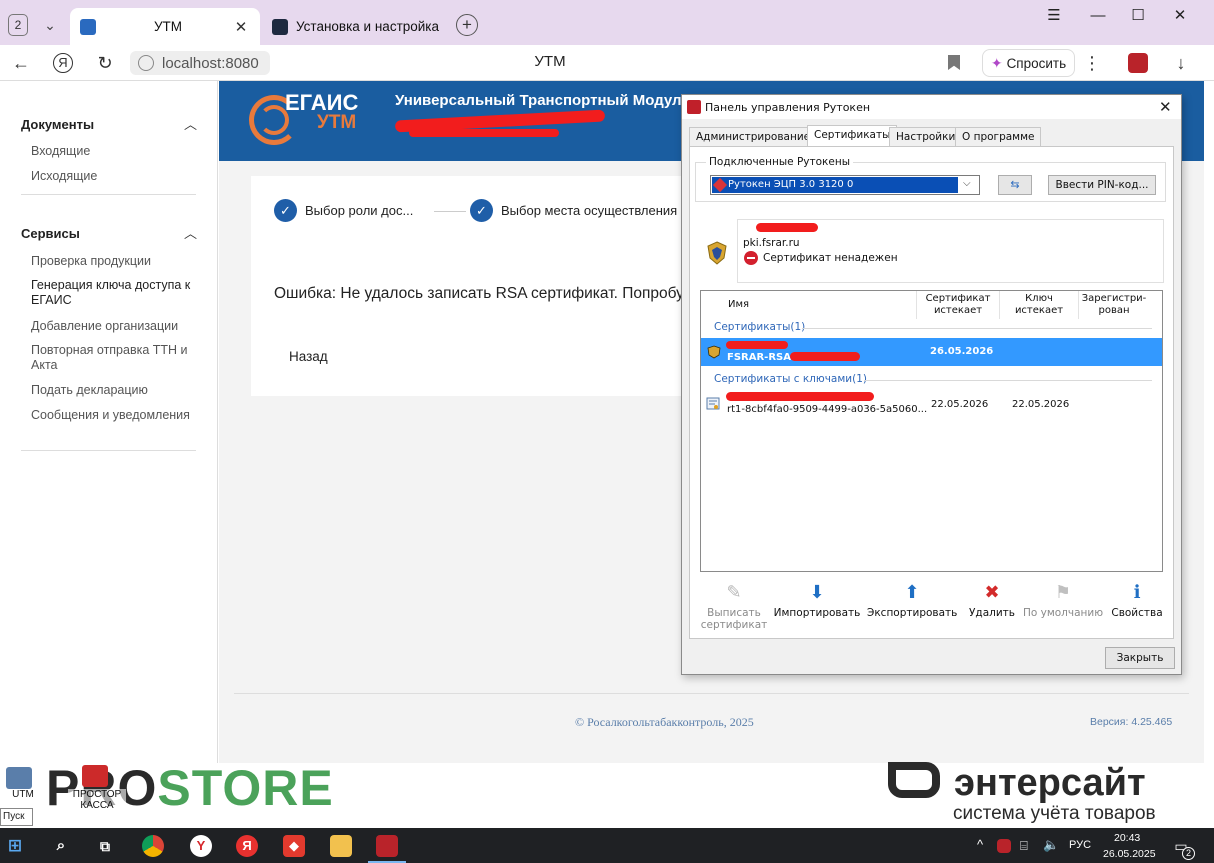 Image resolution: width=1214 pixels, height=863 pixels. What do you see at coordinates (111, 358) in the screenshot?
I see `sidebar-item-resend-ttn: Повторная отправка ТТН и Акта` at bounding box center [111, 358].